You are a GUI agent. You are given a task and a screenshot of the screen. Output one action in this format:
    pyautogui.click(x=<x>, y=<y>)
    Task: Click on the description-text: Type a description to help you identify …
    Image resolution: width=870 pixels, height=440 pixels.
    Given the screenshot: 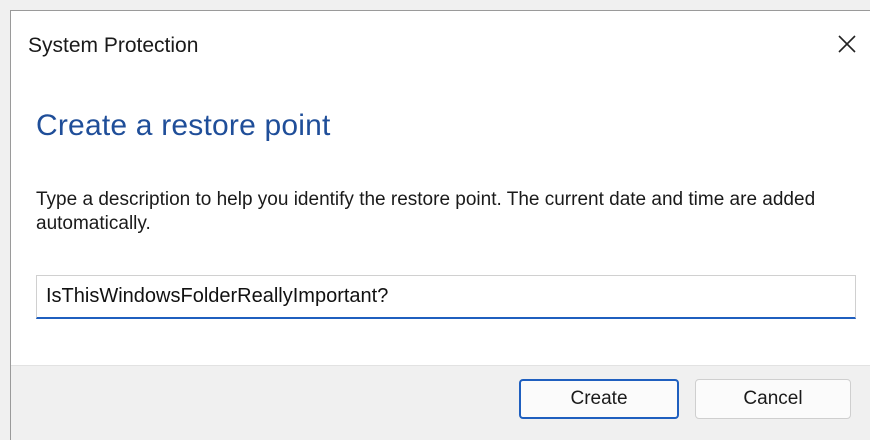 What is the action you would take?
    pyautogui.click(x=426, y=211)
    